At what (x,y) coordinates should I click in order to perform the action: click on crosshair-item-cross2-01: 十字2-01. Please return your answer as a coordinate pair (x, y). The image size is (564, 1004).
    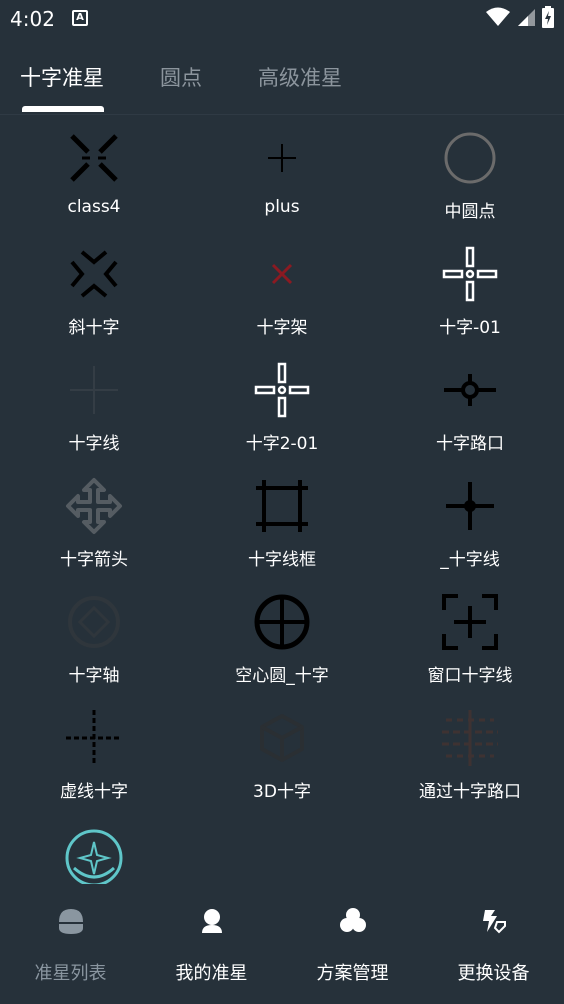
    Looking at the image, I should click on (282, 408).